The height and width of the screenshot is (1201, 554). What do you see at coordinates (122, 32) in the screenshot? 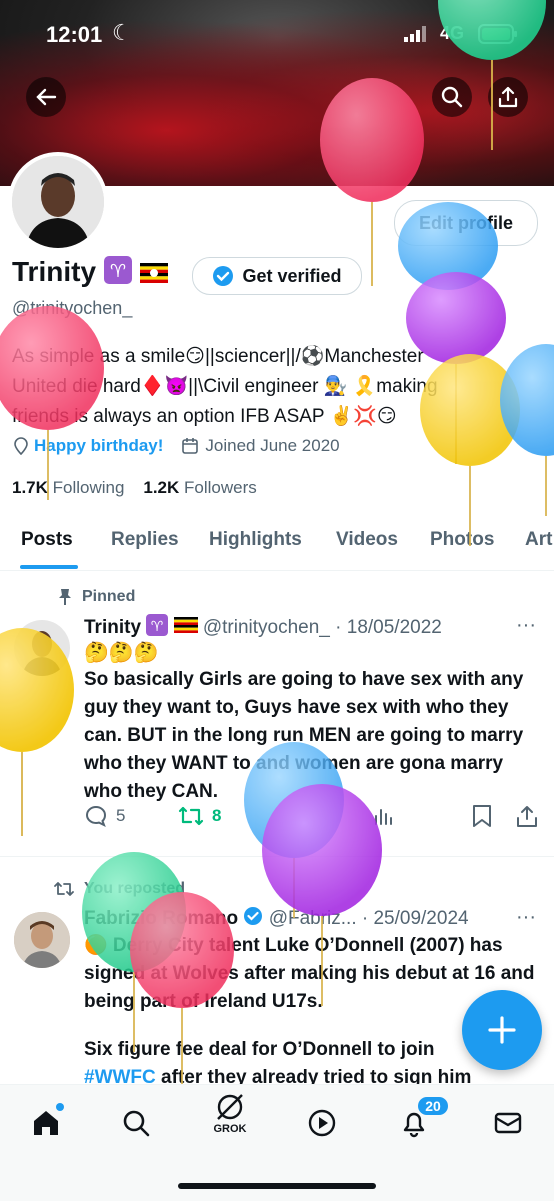
I see `moon-icon: ☾` at bounding box center [122, 32].